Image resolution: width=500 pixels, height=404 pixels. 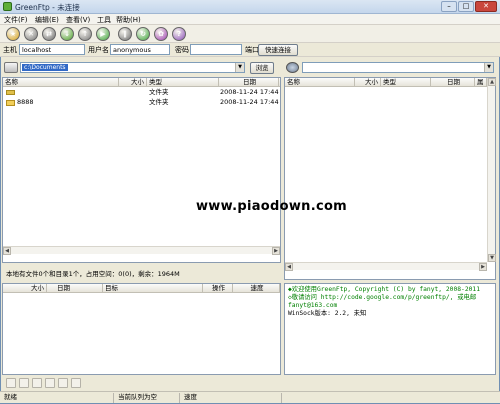 I want to click on window-title: GreenFtp - 未连接, so click(x=47, y=7).